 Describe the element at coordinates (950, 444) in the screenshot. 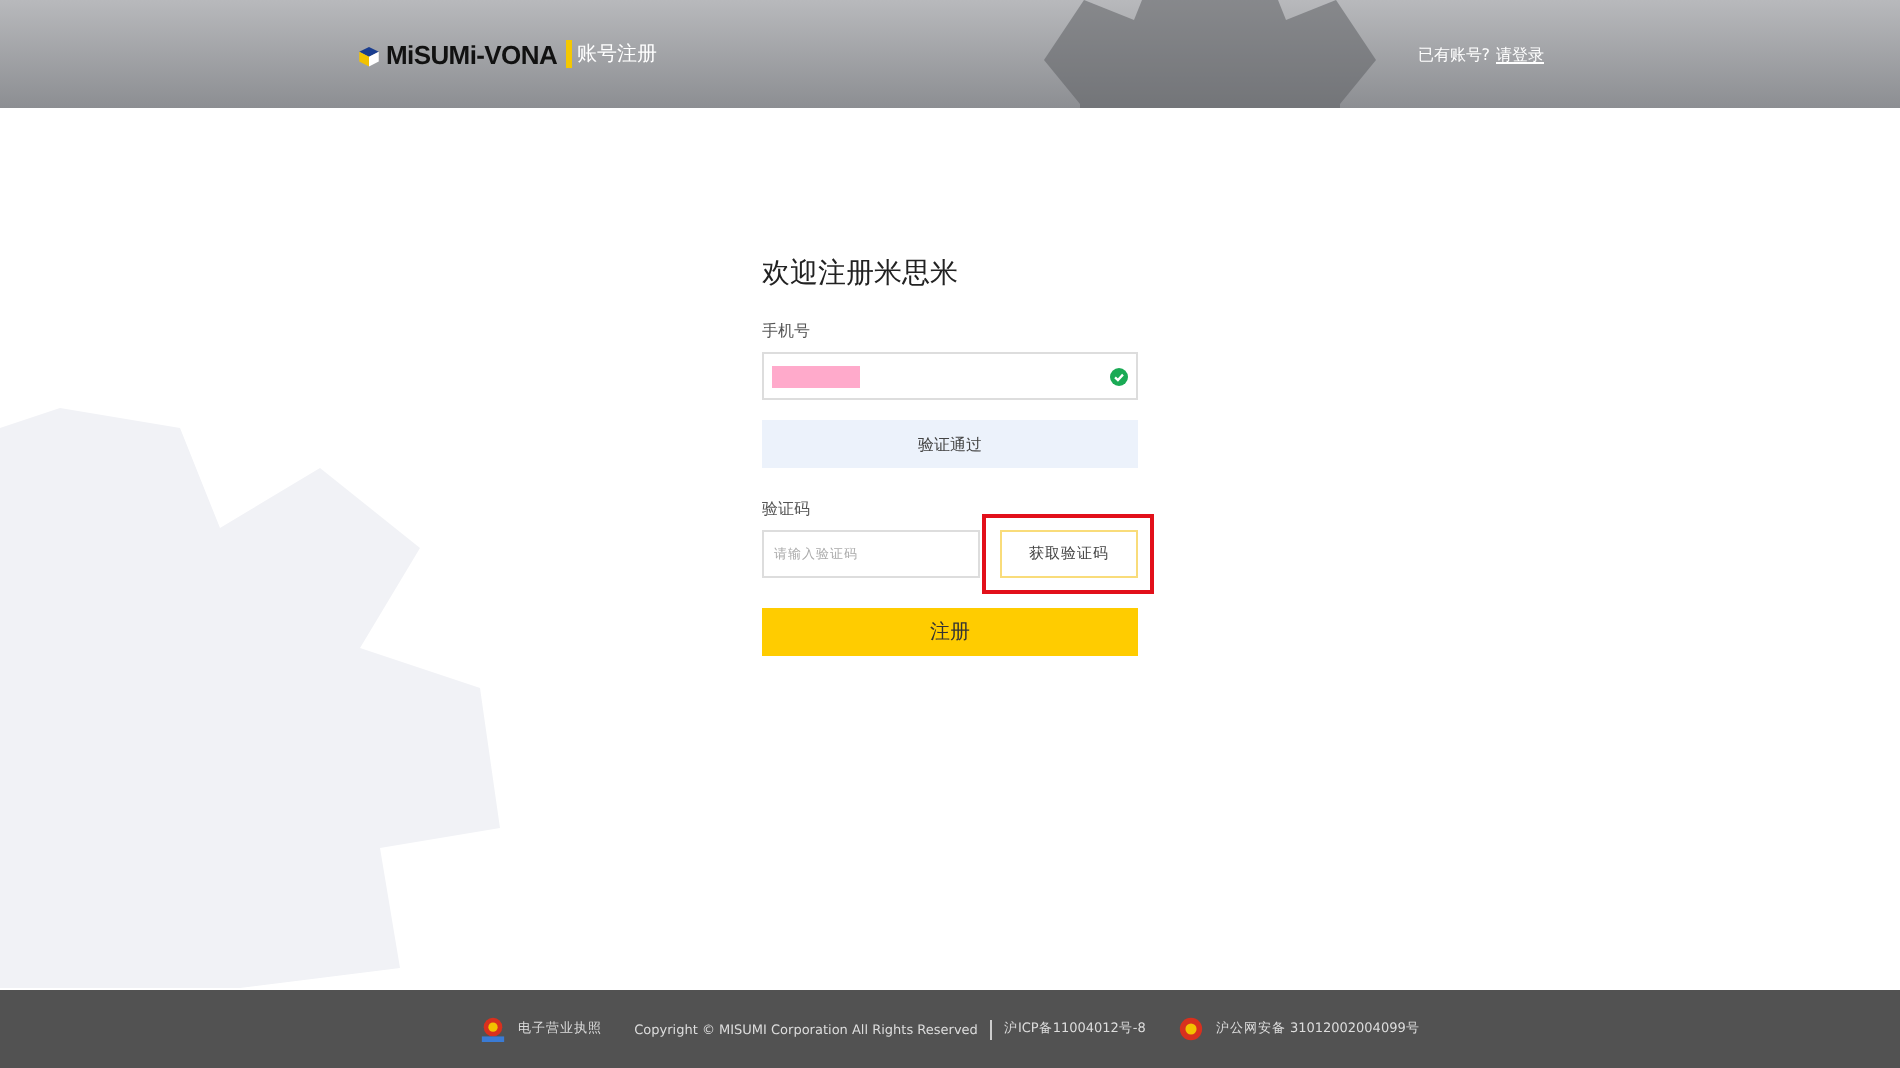

I see `verify-status-banner: 验证通过` at that location.